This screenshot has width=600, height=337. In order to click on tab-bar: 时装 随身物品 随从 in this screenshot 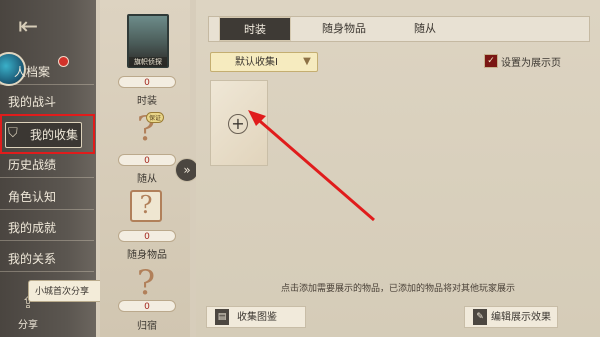, I will do `click(399, 29)`.